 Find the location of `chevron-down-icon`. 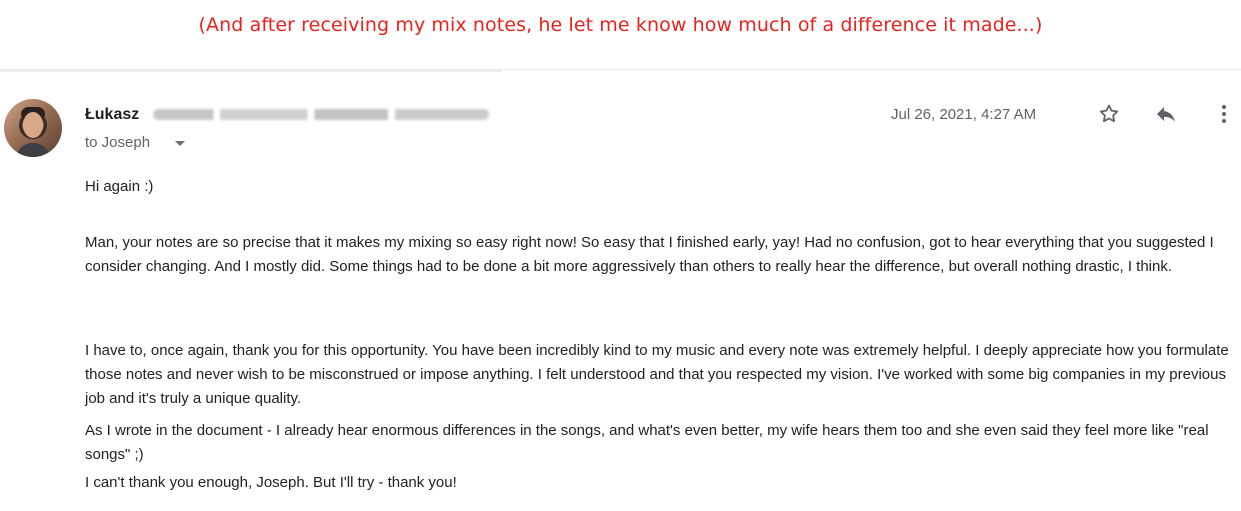

chevron-down-icon is located at coordinates (180, 143).